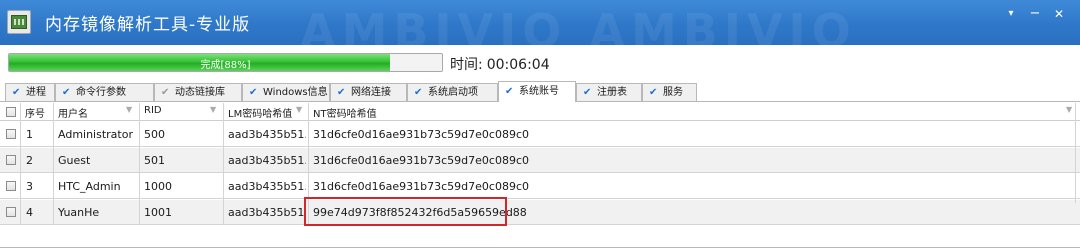 The image size is (1080, 249). I want to click on tab-label: 系统启动项, so click(453, 92).